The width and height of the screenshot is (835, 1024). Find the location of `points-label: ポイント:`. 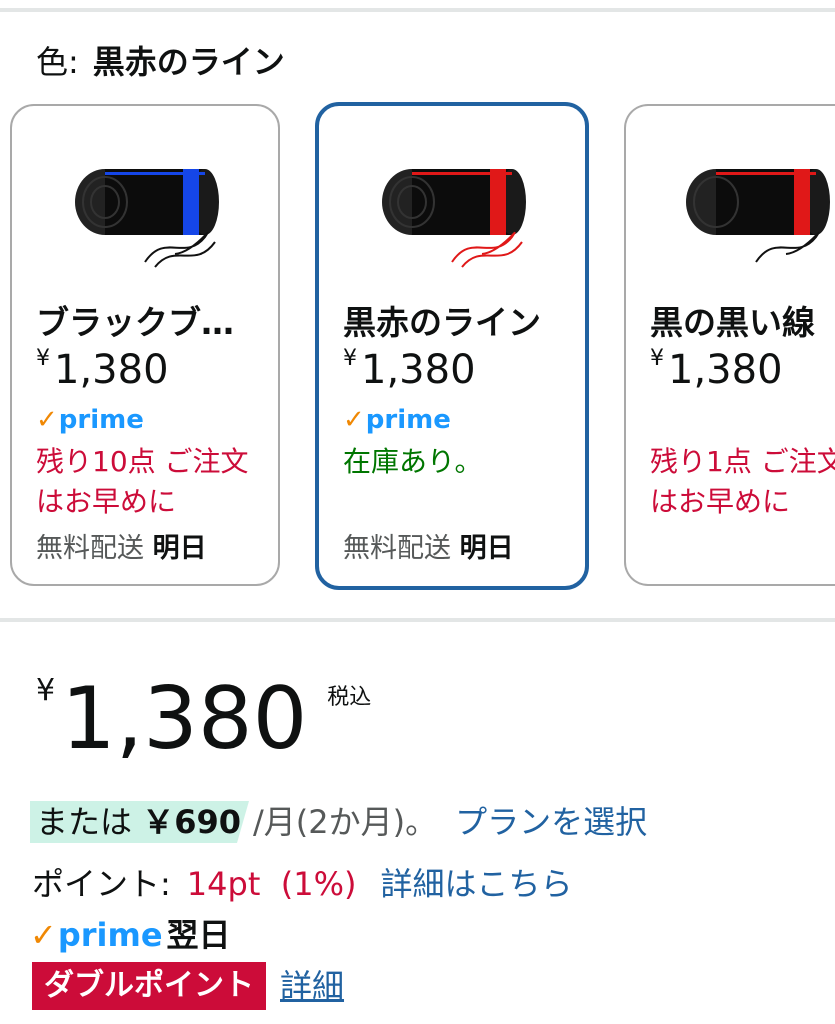

points-label: ポイント: is located at coordinates (101, 884).